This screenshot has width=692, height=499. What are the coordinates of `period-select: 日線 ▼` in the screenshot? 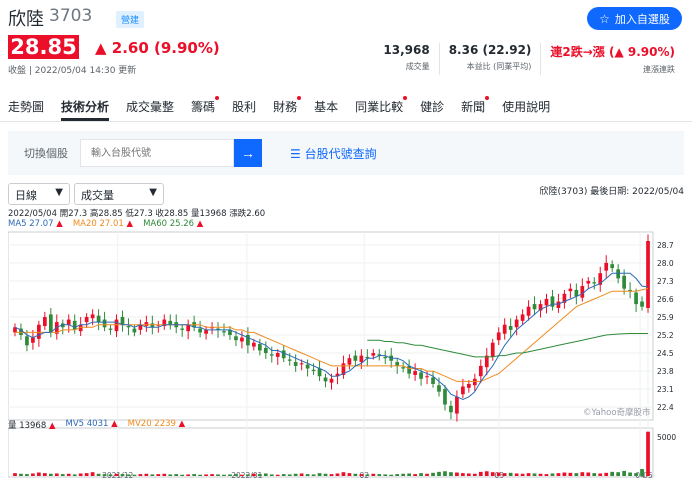 It's located at (39, 194).